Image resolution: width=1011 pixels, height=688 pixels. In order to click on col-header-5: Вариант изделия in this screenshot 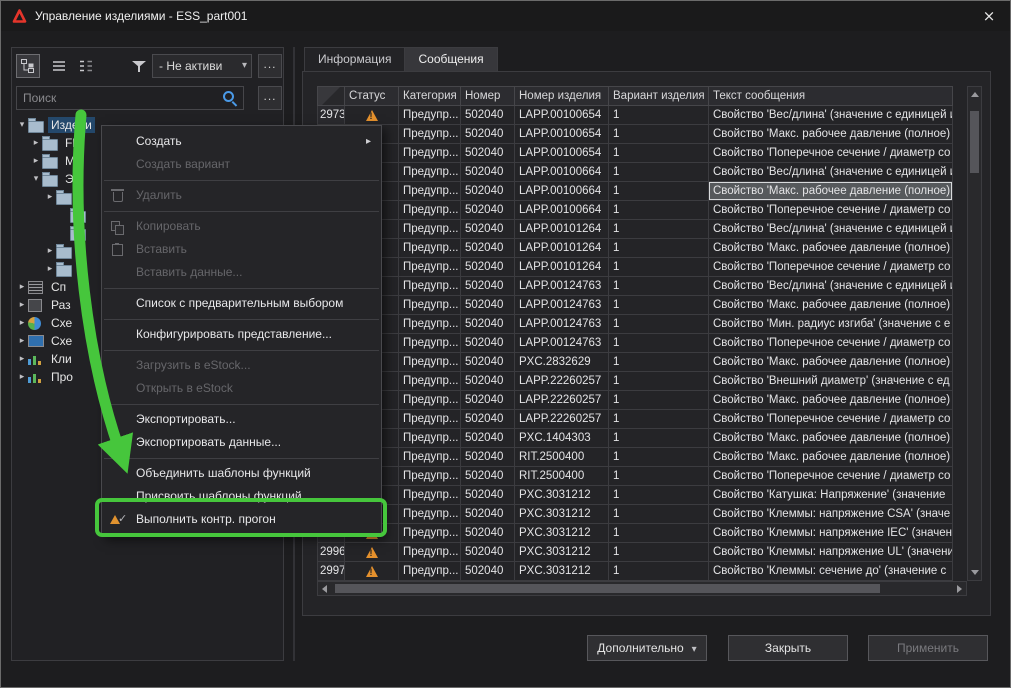, I will do `click(659, 96)`.